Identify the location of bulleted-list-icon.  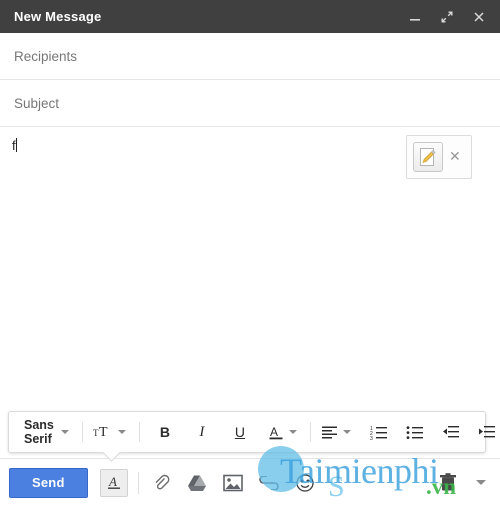
(415, 432).